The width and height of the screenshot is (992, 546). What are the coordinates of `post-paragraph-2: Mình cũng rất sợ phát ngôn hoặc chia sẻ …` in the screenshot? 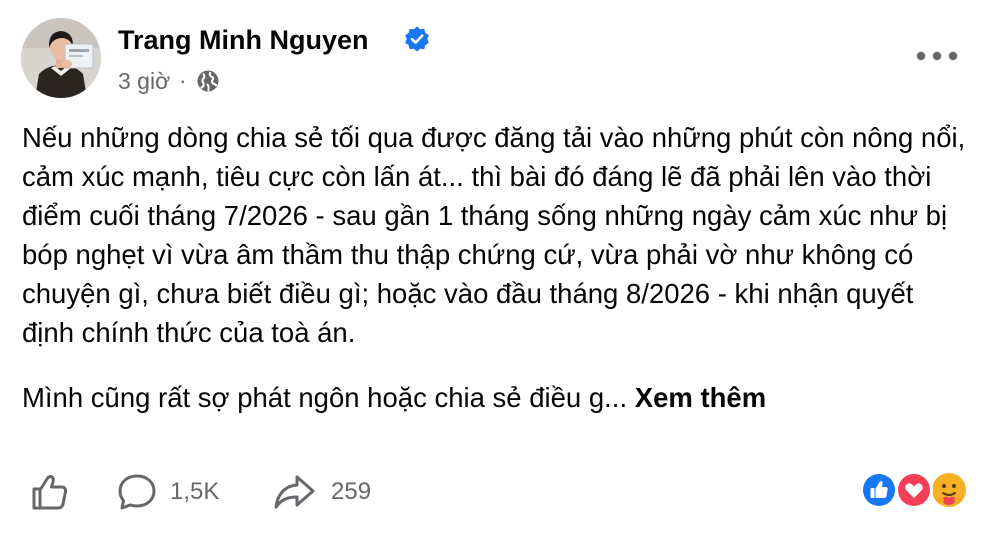 It's located at (497, 397).